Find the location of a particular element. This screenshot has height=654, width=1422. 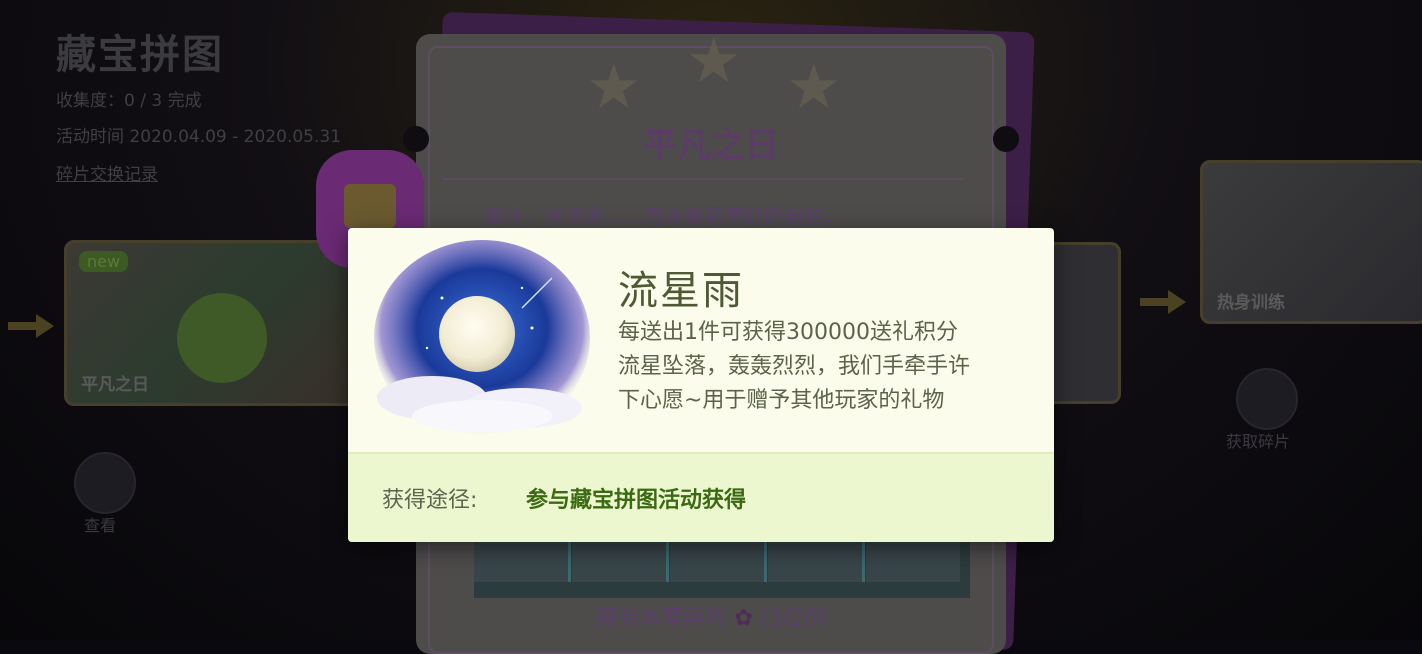

moon-night-sky-icon is located at coordinates (482, 338).